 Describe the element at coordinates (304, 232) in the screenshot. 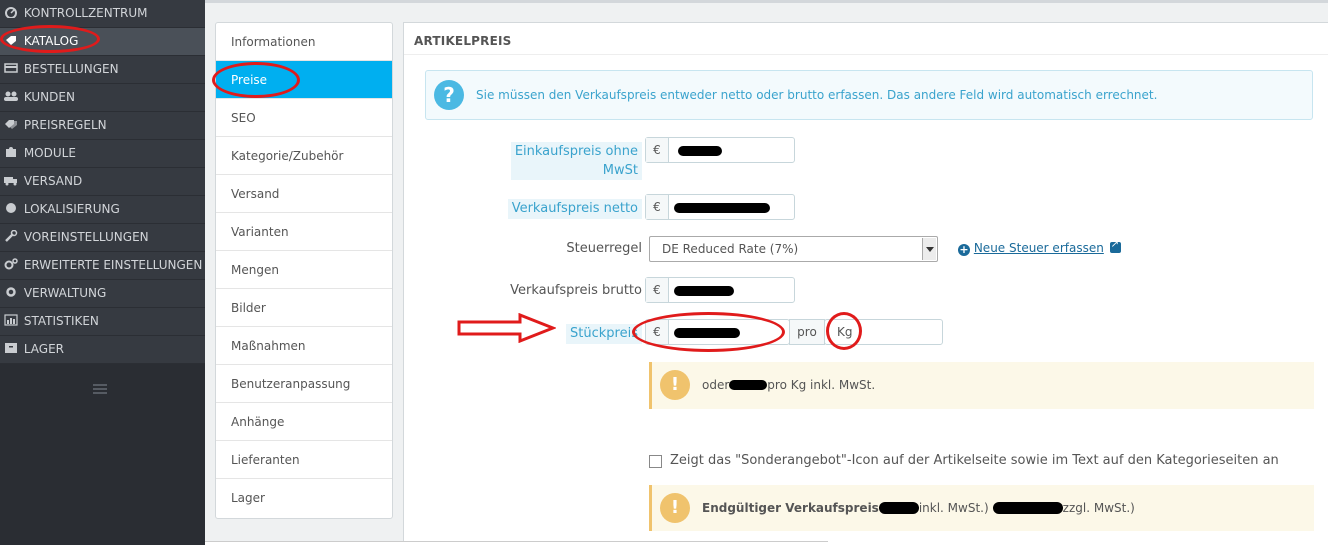

I see `tab-varianten: Varianten` at that location.